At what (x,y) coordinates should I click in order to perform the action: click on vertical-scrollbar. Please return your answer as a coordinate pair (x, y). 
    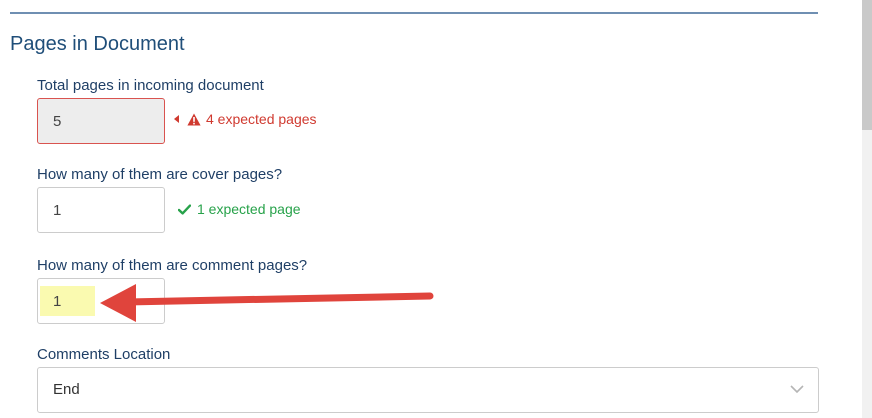
    Looking at the image, I should click on (867, 209).